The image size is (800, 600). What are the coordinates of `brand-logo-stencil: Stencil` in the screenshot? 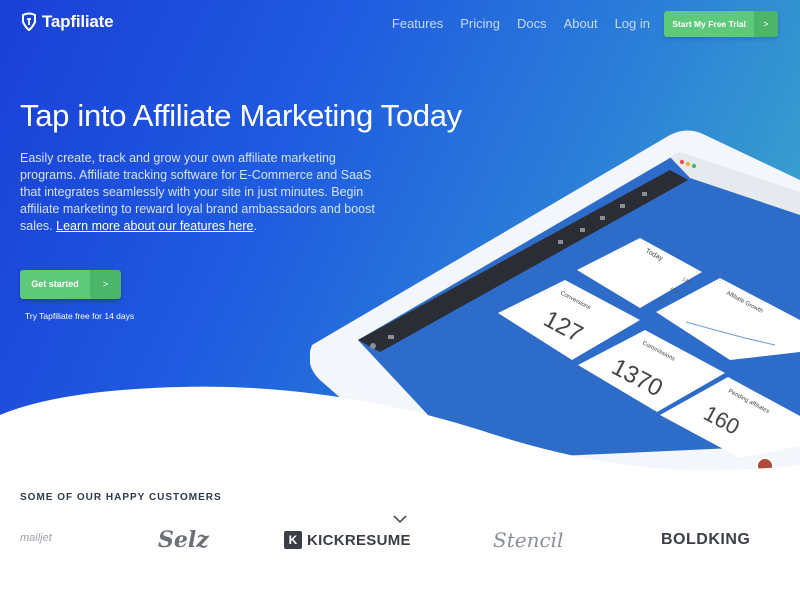 It's located at (528, 540).